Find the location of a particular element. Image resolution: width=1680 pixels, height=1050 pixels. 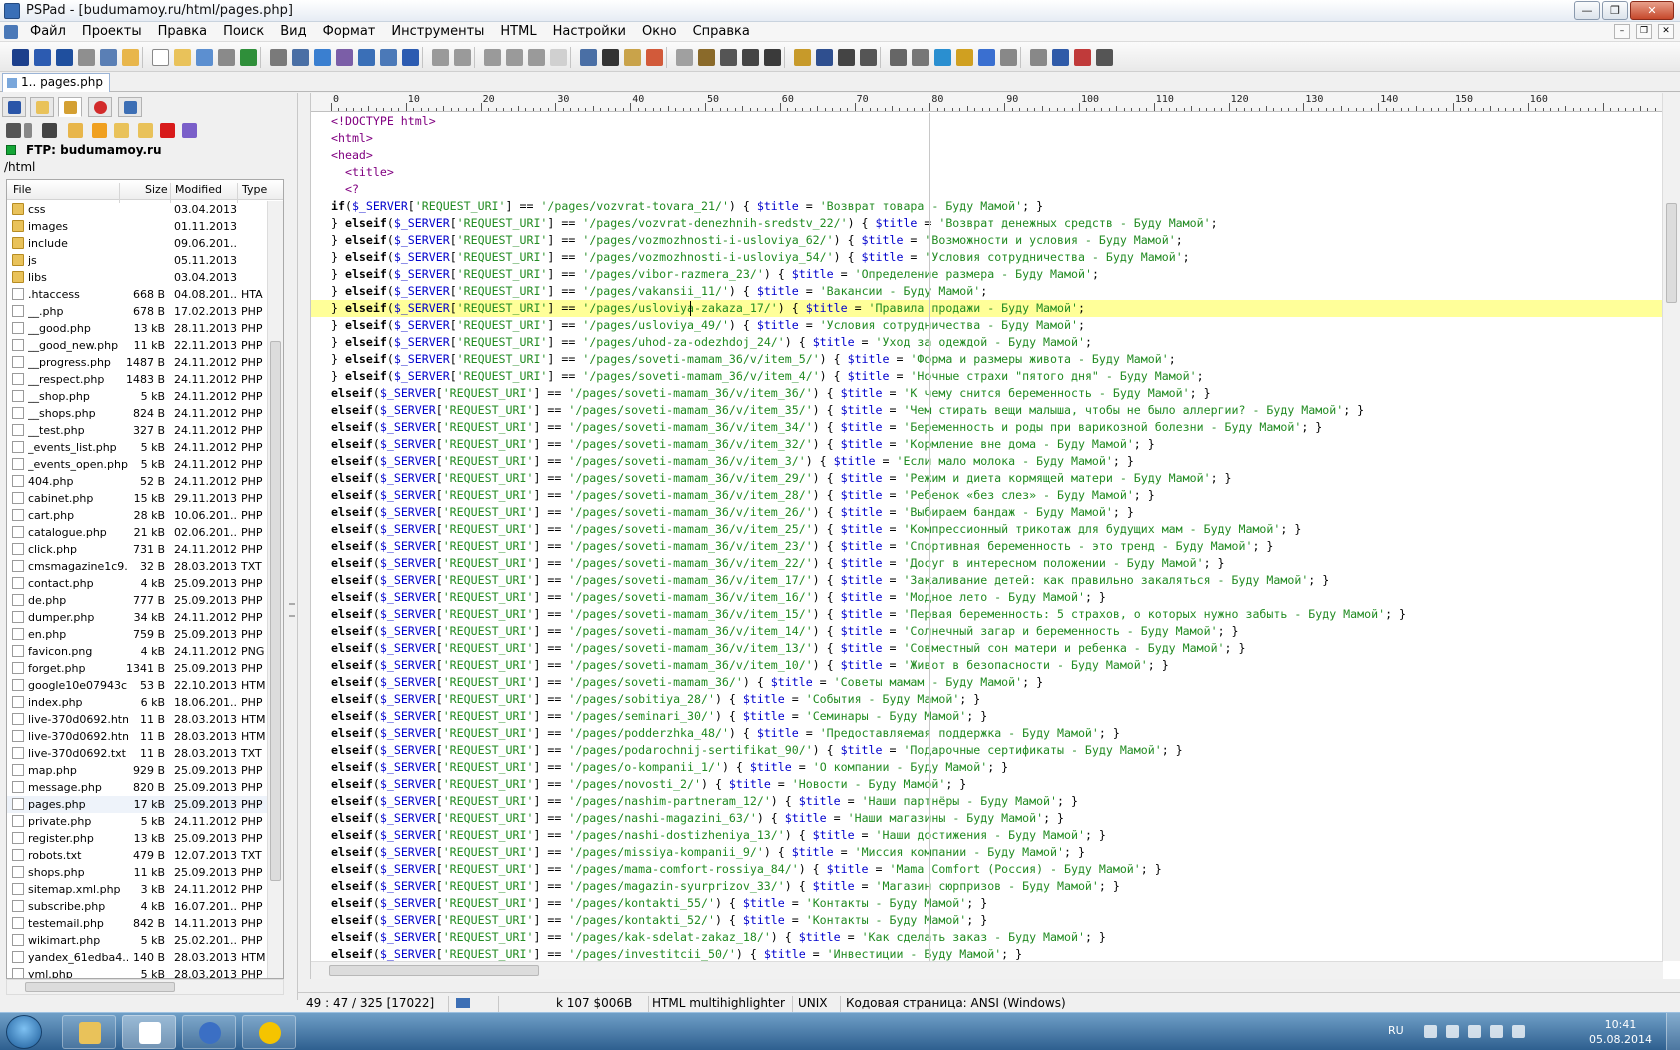

paste-icon is located at coordinates (536, 57).